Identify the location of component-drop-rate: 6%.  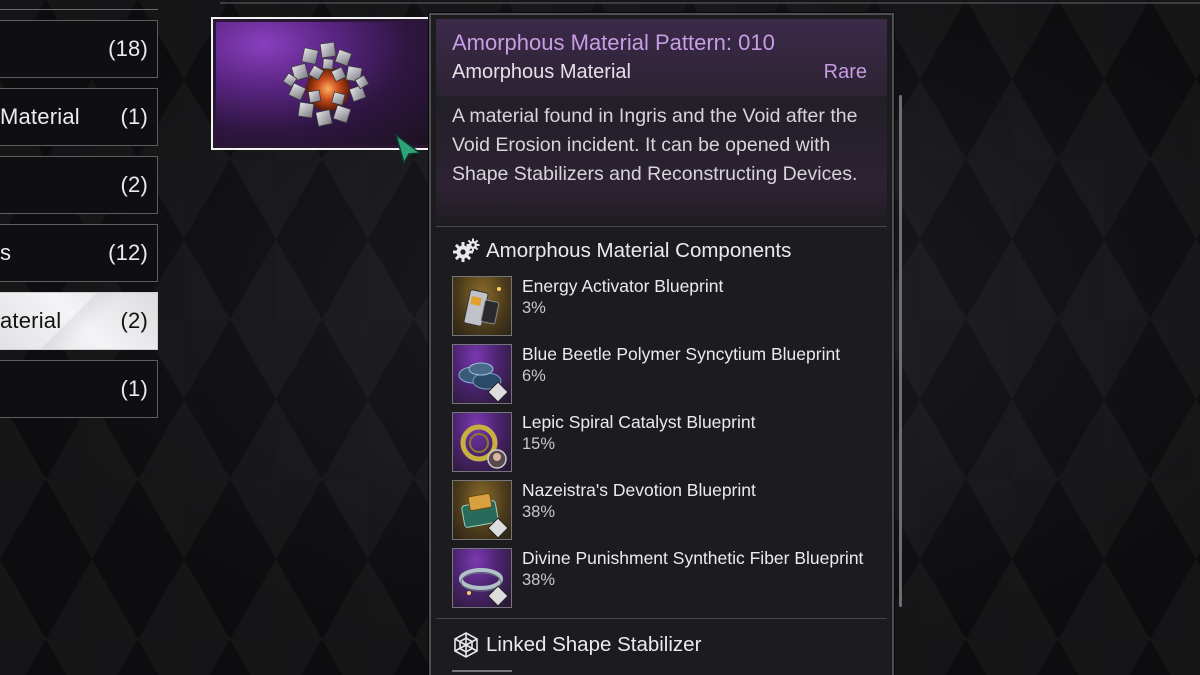
(534, 376).